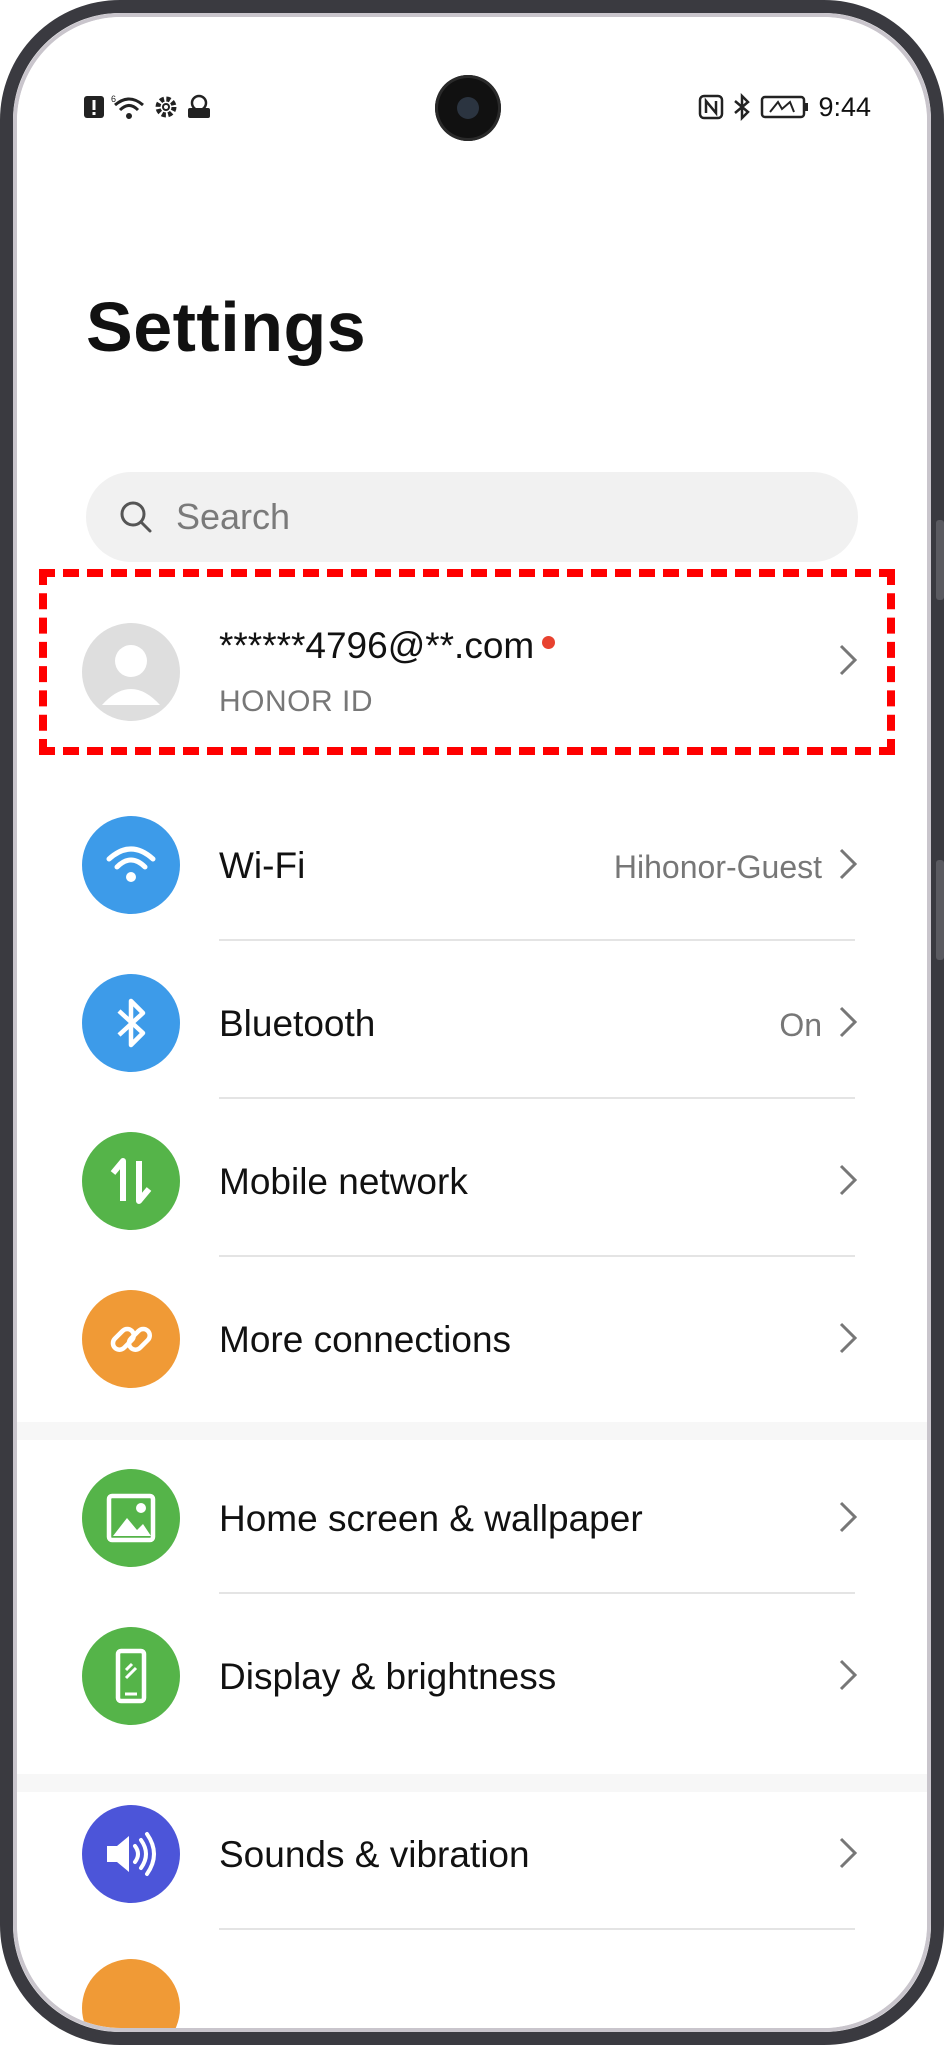 Image resolution: width=944 pixels, height=2045 pixels. I want to click on settings-item-display: Display & brightness, so click(472, 1673).